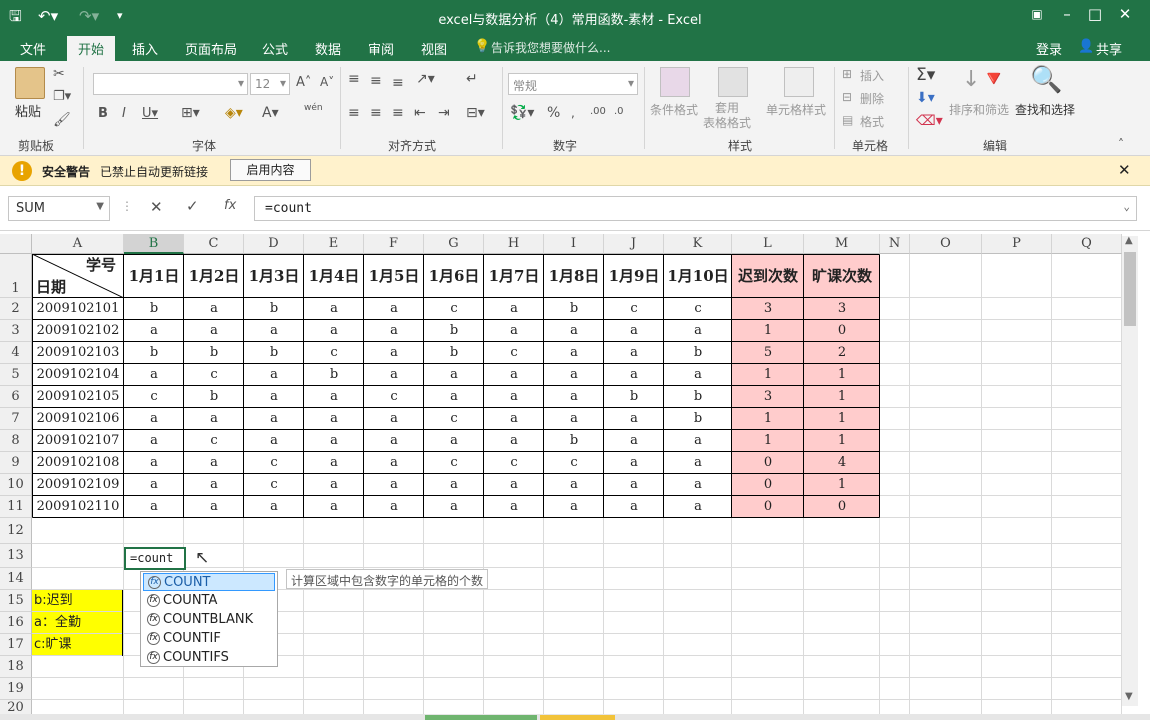 The height and width of the screenshot is (720, 1150). Describe the element at coordinates (154, 244) in the screenshot. I see `column-header-b: B` at that location.